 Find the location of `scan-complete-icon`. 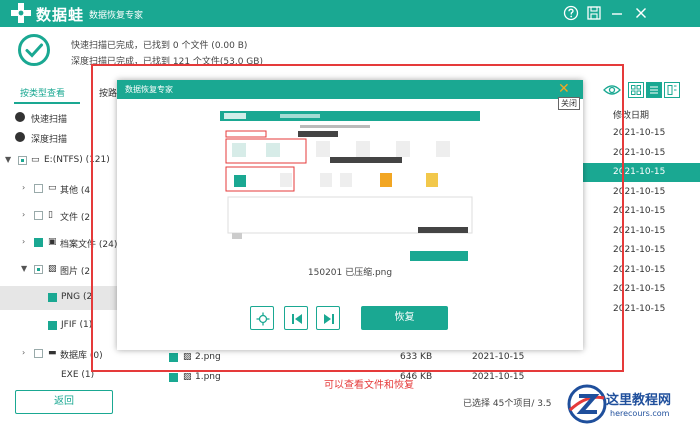

scan-complete-icon is located at coordinates (34, 50).